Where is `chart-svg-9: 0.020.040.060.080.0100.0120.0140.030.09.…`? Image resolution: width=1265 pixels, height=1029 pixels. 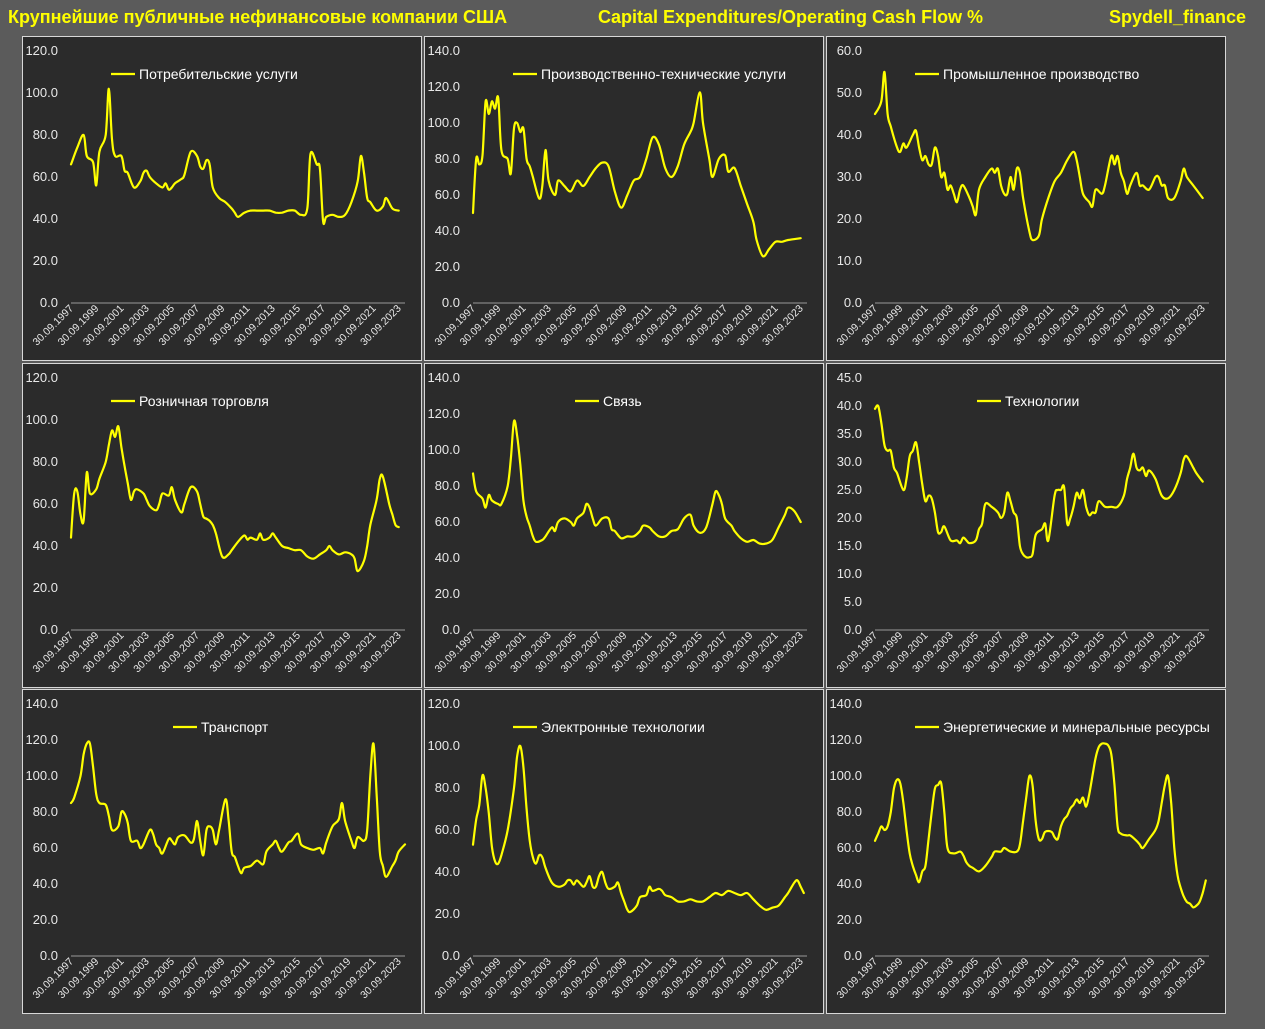 chart-svg-9: 0.020.040.060.080.0100.0120.0140.030.09.… is located at coordinates (1019, 848).